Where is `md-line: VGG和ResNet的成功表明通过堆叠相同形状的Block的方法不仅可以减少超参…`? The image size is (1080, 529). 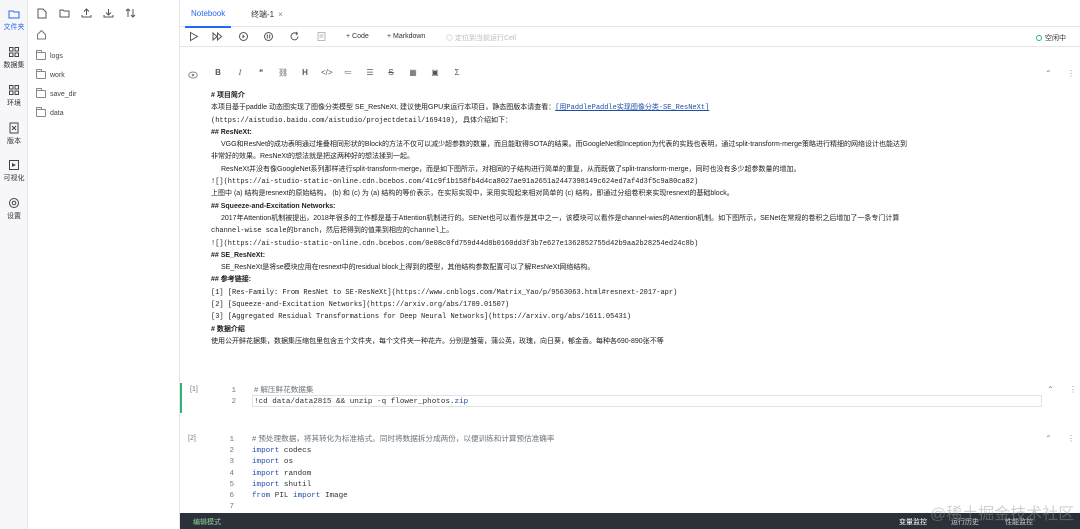 md-line: VGG和ResNet的成功表明通过堆叠相同形状的Block的方法不仅可以减少超参… is located at coordinates (564, 145).